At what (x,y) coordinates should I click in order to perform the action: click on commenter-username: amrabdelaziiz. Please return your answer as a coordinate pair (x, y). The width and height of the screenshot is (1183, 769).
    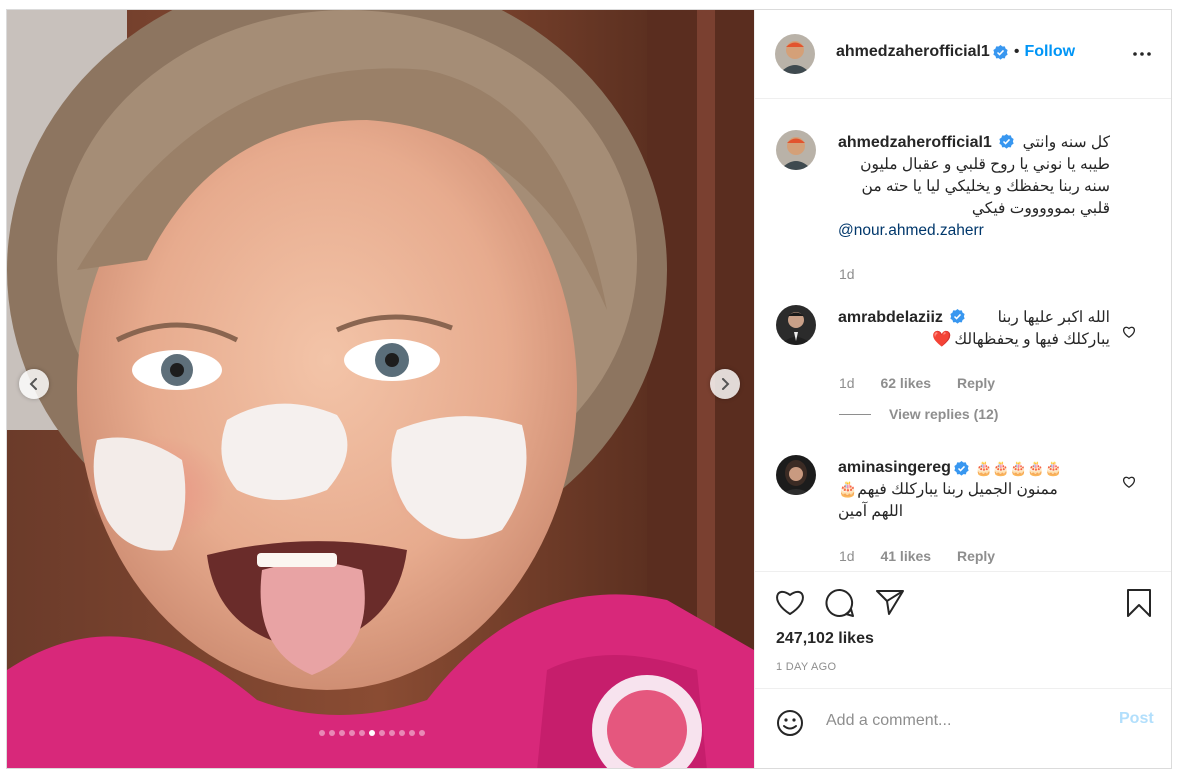
    Looking at the image, I should click on (890, 317).